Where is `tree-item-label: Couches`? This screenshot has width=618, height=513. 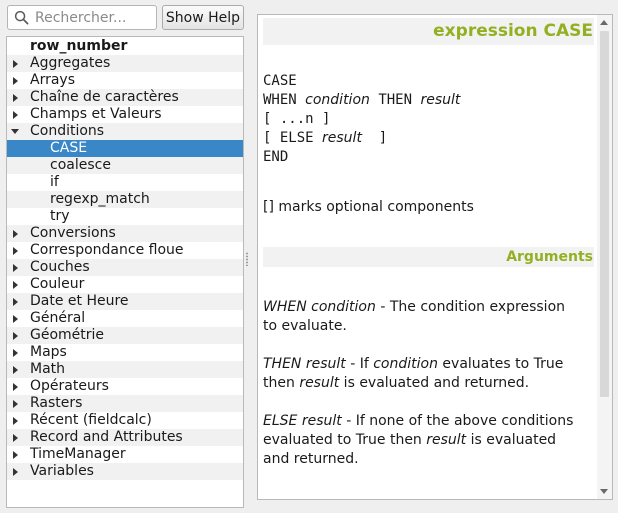
tree-item-label: Couches is located at coordinates (60, 267).